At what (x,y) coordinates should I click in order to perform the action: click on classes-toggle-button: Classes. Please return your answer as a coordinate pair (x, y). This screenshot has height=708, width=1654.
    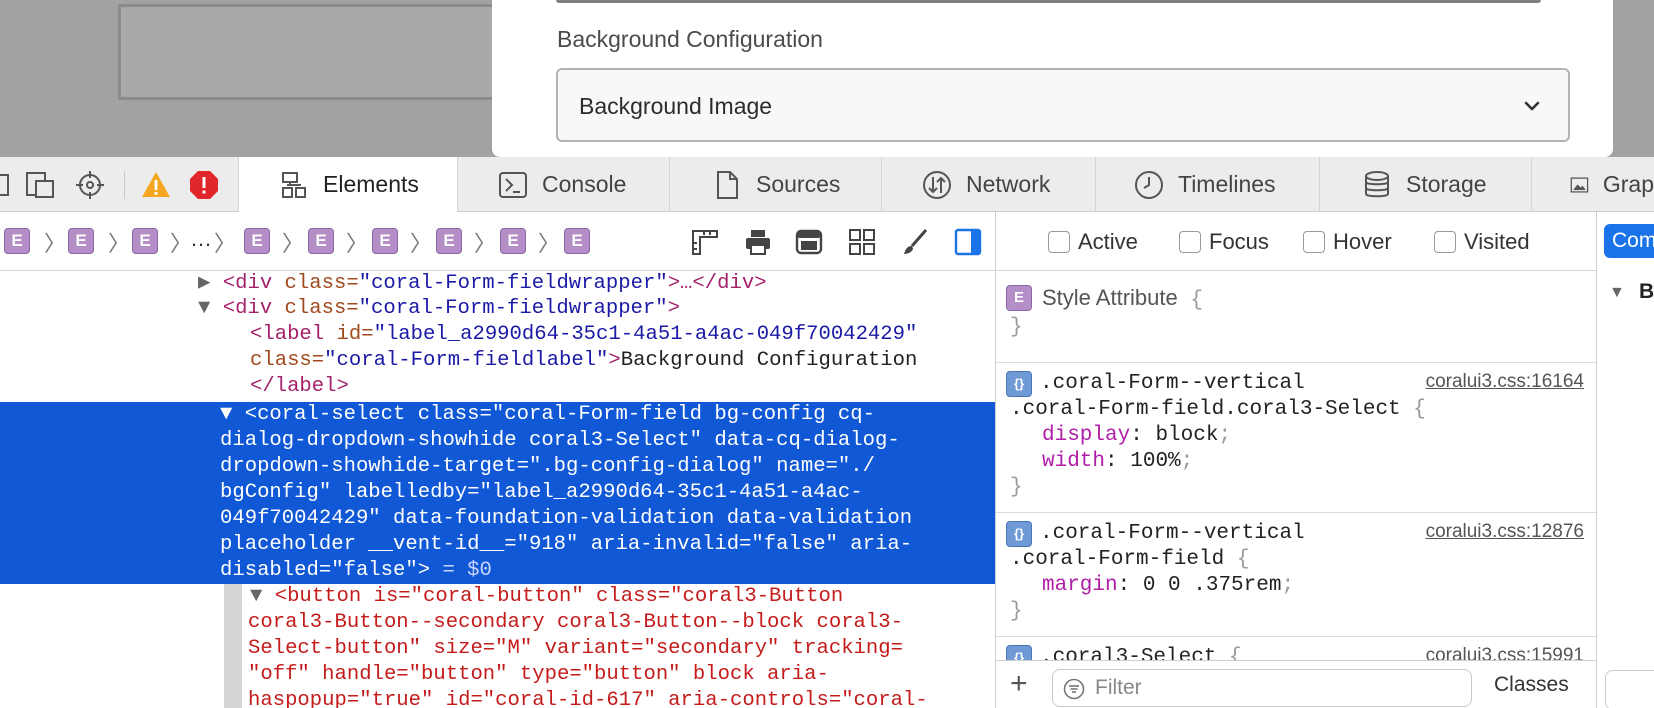
    Looking at the image, I should click on (1531, 685).